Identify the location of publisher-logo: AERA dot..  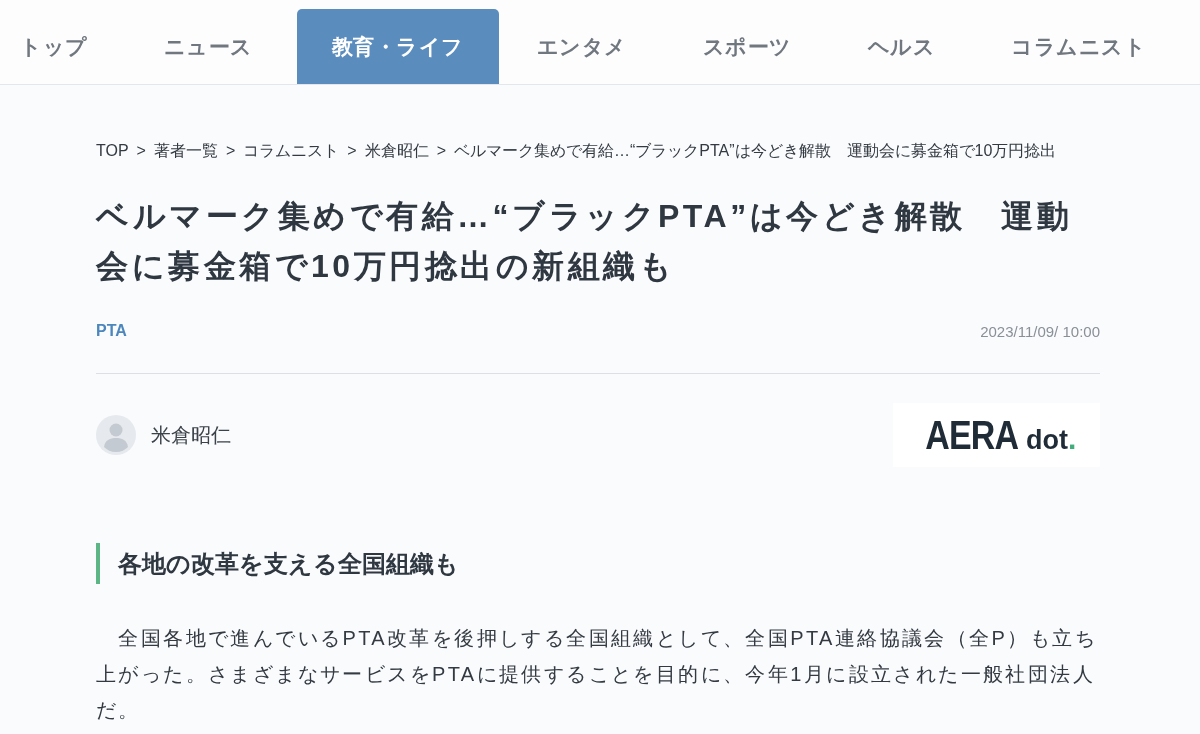
(996, 435).